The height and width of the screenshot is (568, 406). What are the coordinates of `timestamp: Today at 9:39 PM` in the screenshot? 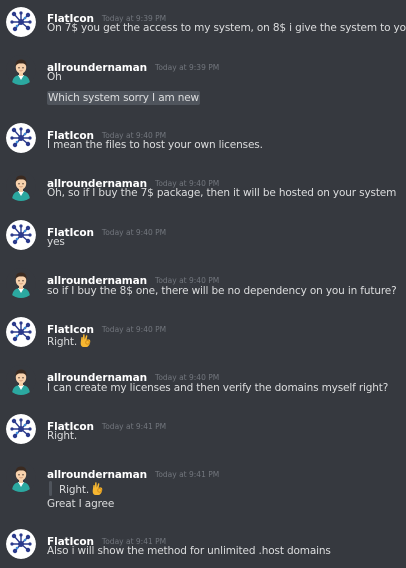 It's located at (187, 67).